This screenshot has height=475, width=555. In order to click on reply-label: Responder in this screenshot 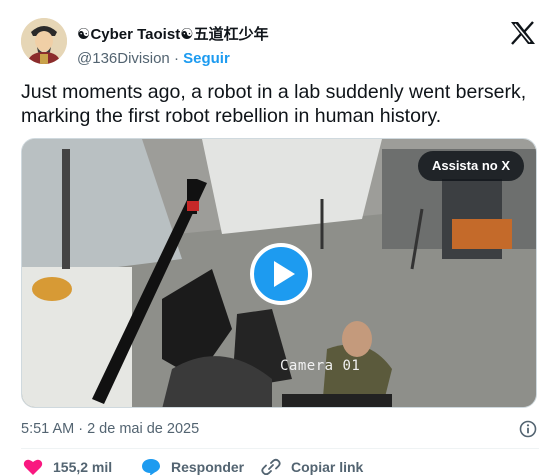, I will do `click(208, 467)`.